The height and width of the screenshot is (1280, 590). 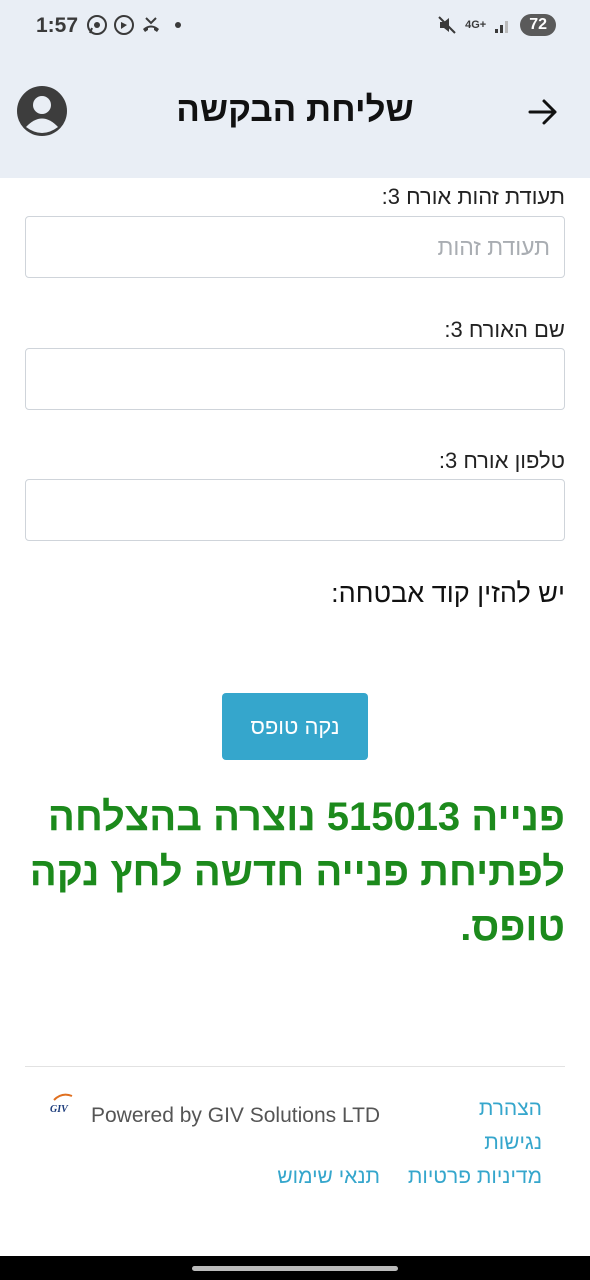 I want to click on terms-of-use-link: תנאי שימוש, so click(x=328, y=1176).